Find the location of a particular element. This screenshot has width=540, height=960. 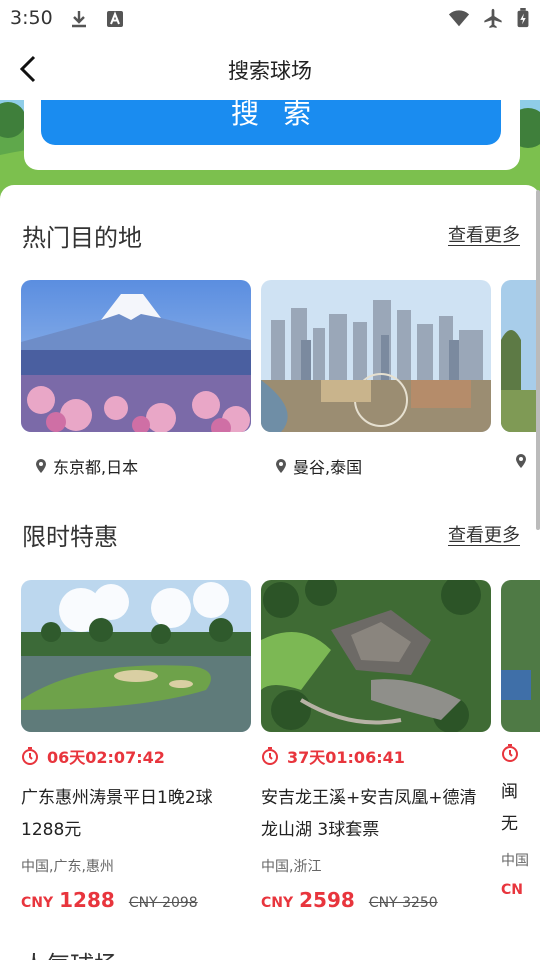

deal-price: 1288 is located at coordinates (87, 900).